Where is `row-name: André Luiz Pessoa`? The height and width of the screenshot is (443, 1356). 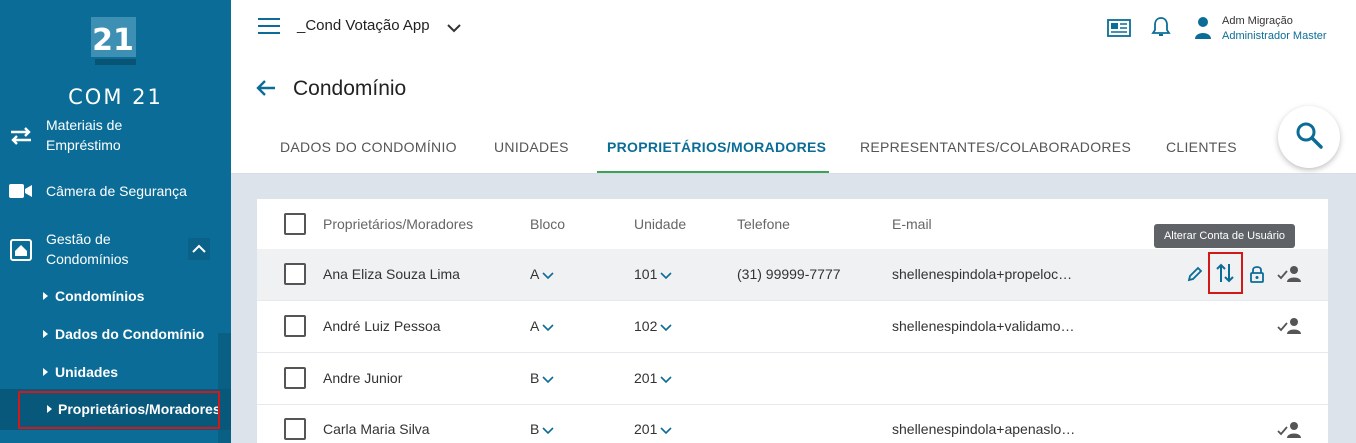 row-name: André Luiz Pessoa is located at coordinates (382, 326).